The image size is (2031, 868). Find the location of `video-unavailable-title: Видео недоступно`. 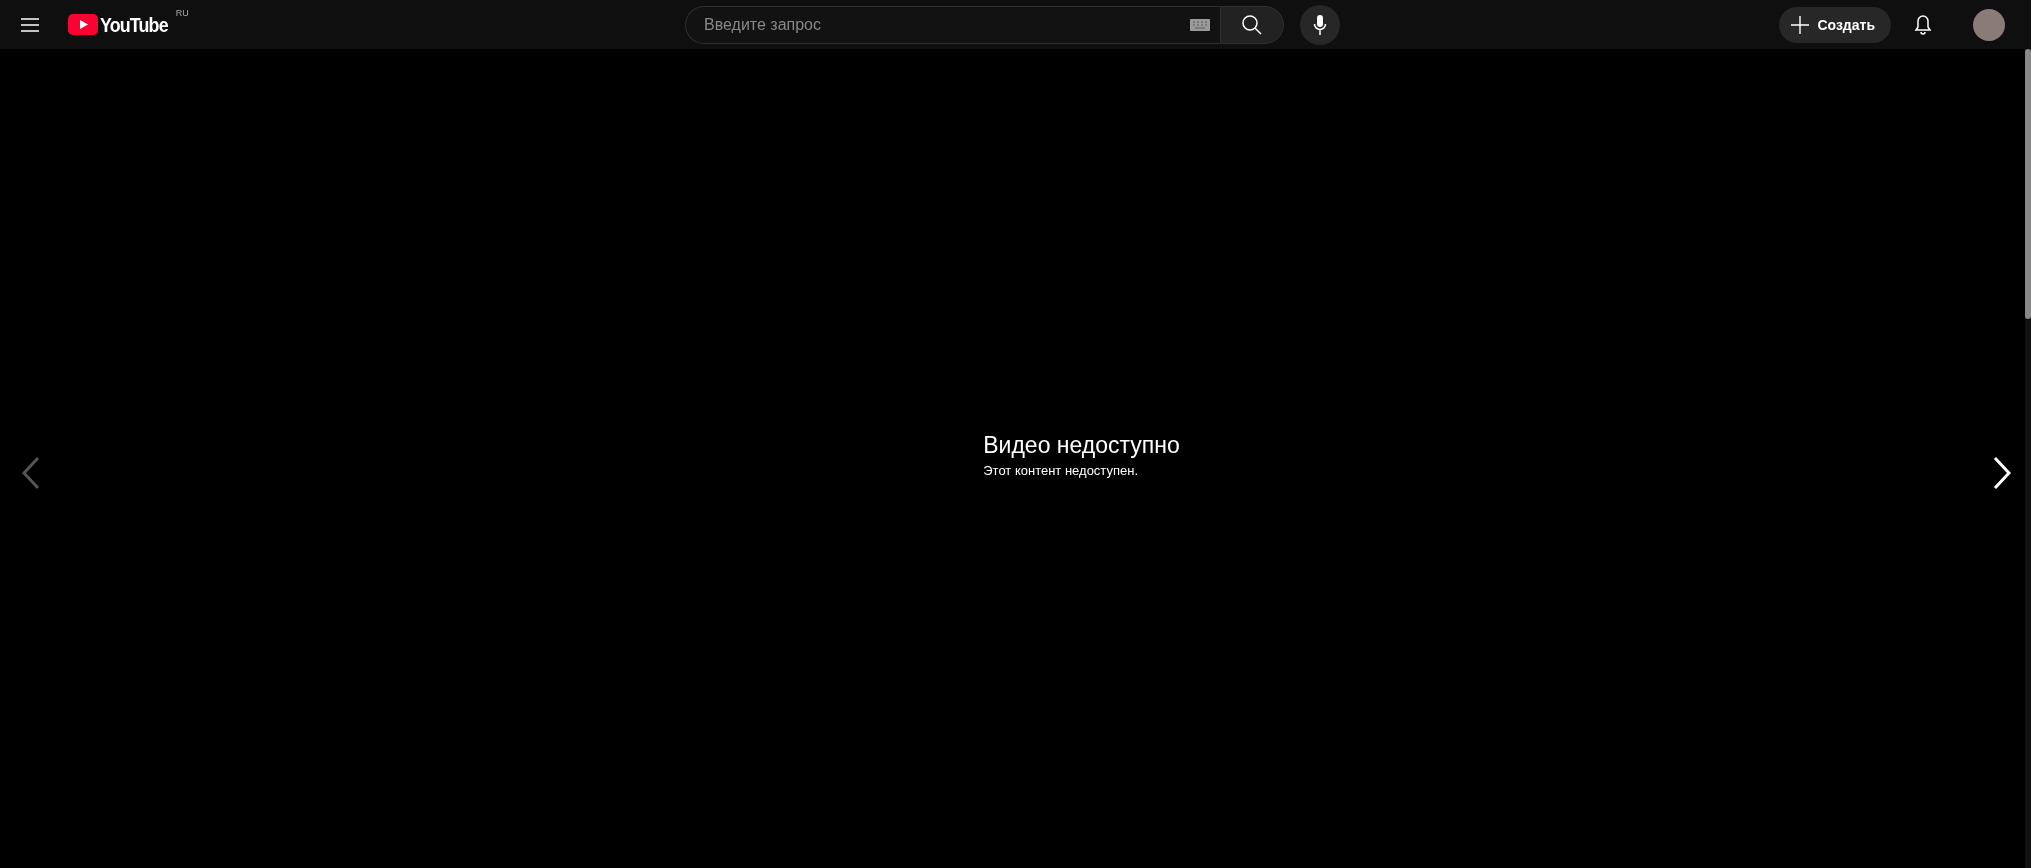

video-unavailable-title: Видео недоступно is located at coordinates (1081, 445).